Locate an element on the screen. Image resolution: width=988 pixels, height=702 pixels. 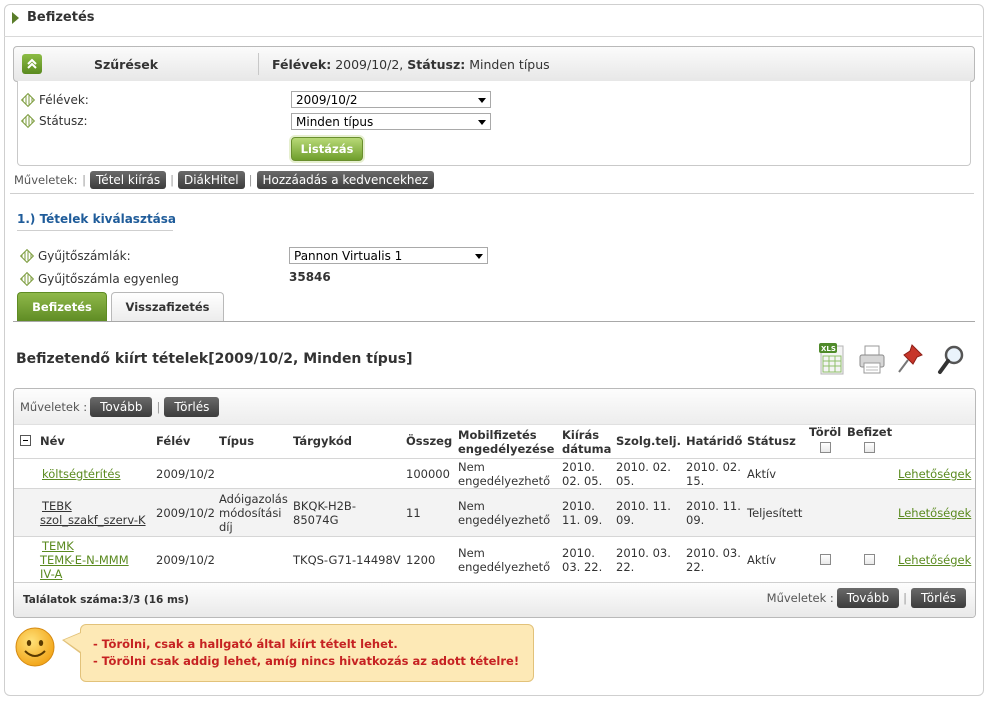
pin-icon is located at coordinates (911, 360).